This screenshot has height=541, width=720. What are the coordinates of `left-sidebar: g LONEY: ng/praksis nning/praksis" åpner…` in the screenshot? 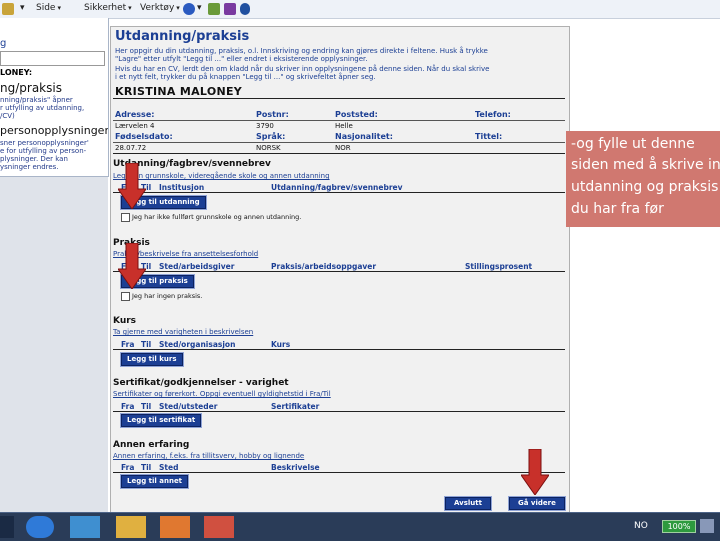 It's located at (54, 97).